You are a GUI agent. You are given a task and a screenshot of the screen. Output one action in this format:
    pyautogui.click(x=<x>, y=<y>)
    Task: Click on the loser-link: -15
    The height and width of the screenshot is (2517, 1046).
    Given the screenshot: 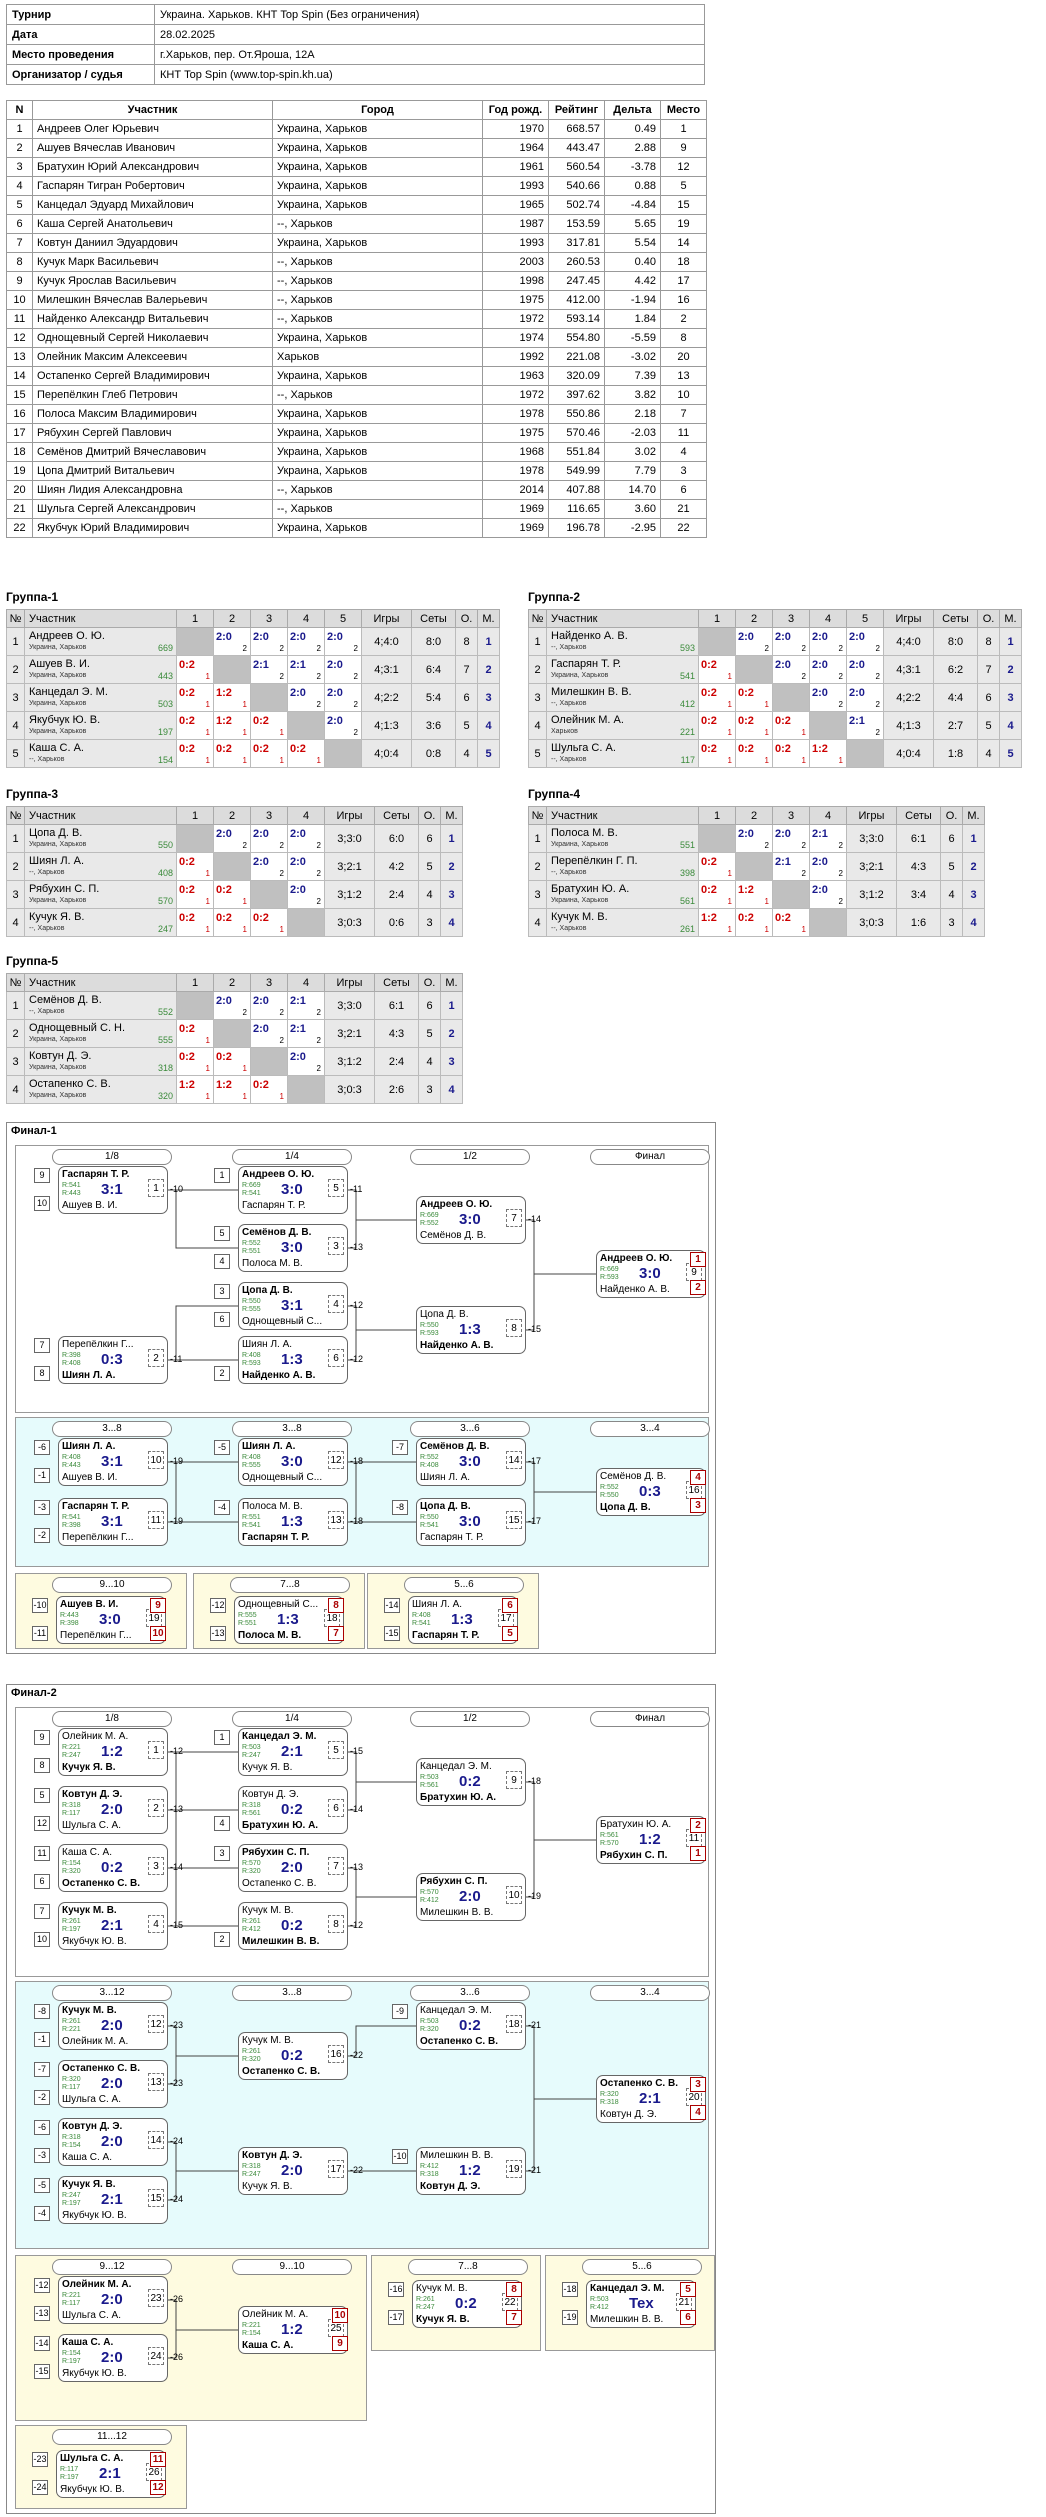 What is the action you would take?
    pyautogui.click(x=357, y=1751)
    